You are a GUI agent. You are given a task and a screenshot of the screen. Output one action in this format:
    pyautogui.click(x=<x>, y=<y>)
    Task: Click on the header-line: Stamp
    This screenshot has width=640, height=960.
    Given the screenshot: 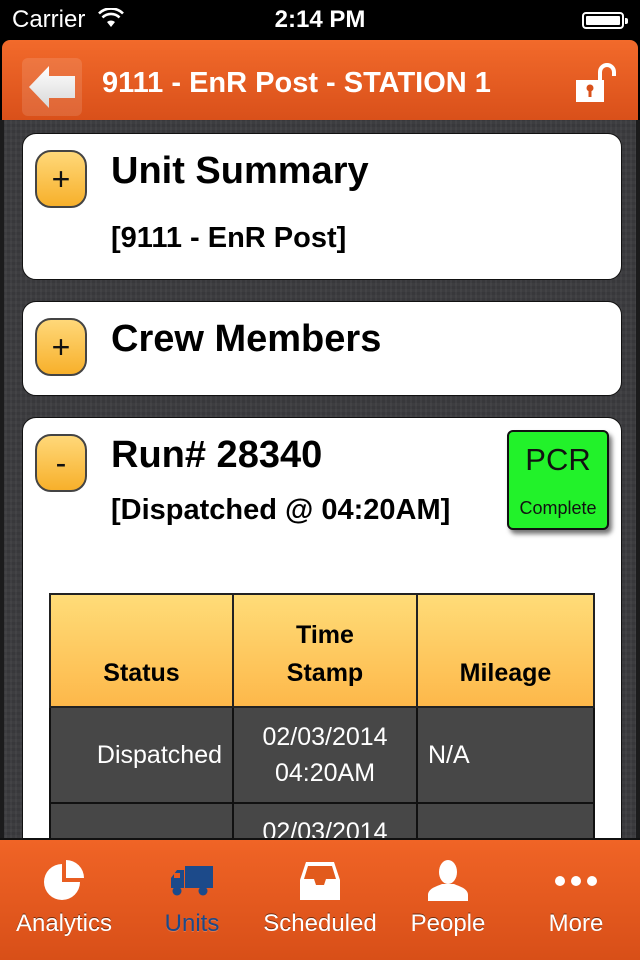 What is the action you would take?
    pyautogui.click(x=325, y=673)
    